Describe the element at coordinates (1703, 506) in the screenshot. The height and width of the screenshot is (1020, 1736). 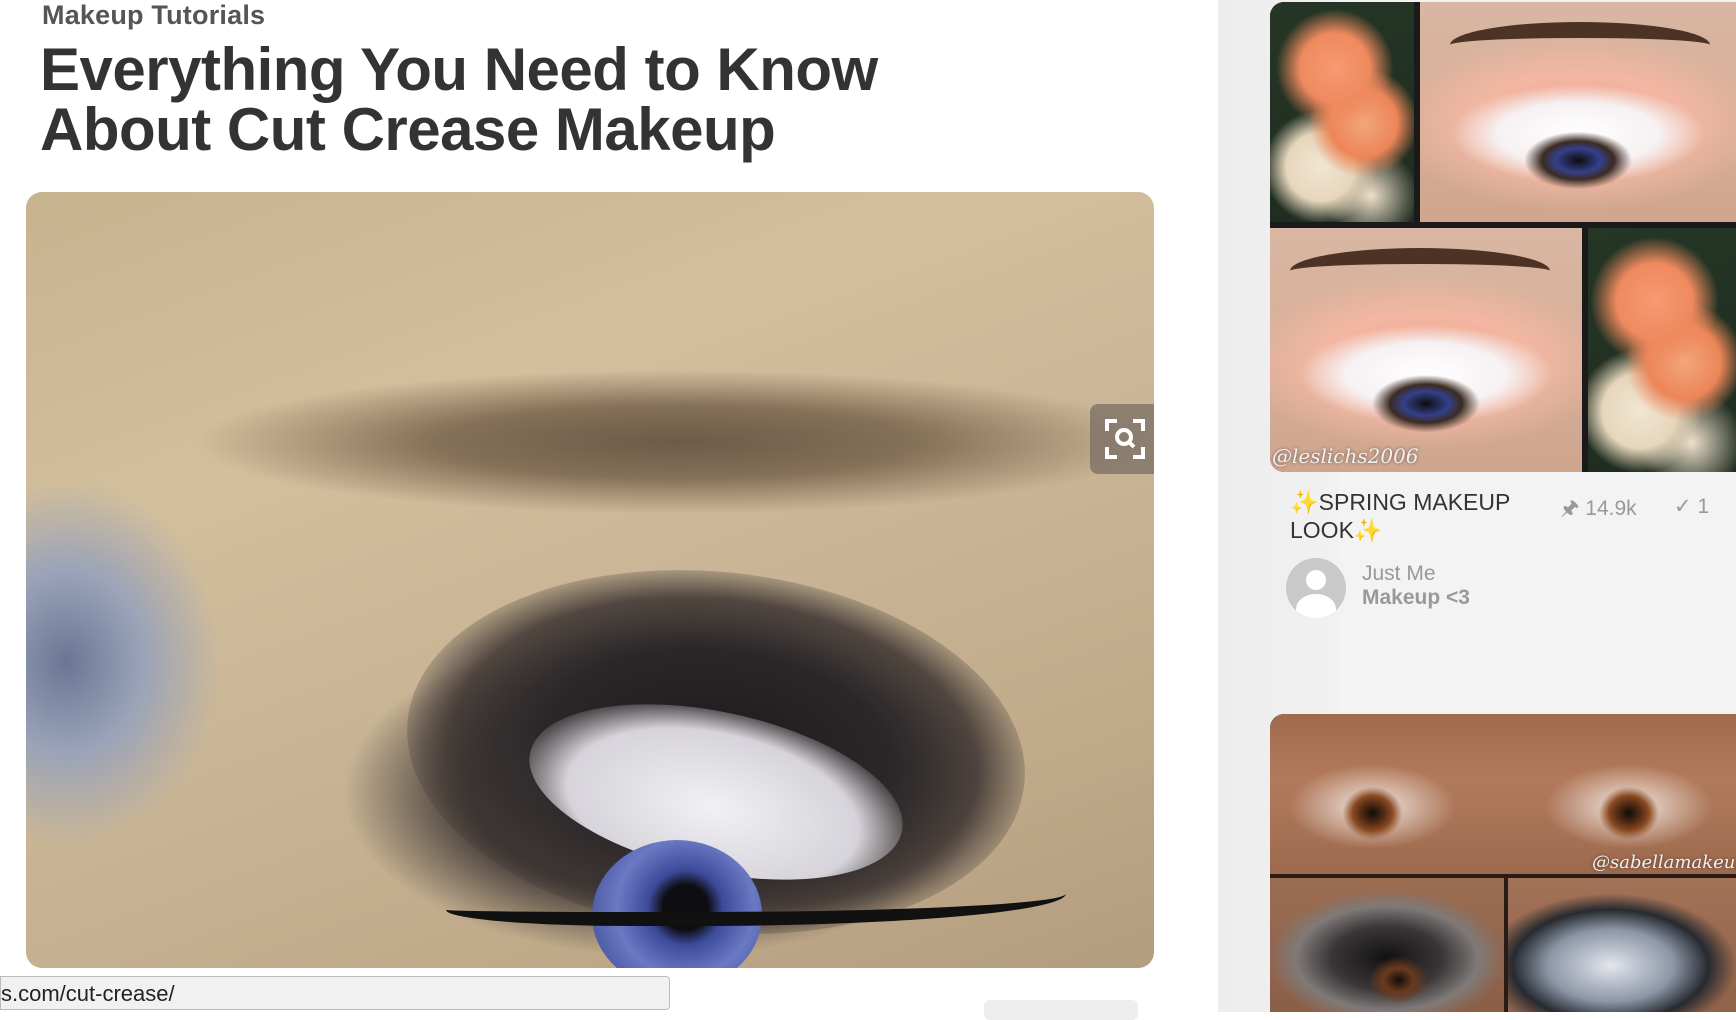
I see `tried-value: 1` at that location.